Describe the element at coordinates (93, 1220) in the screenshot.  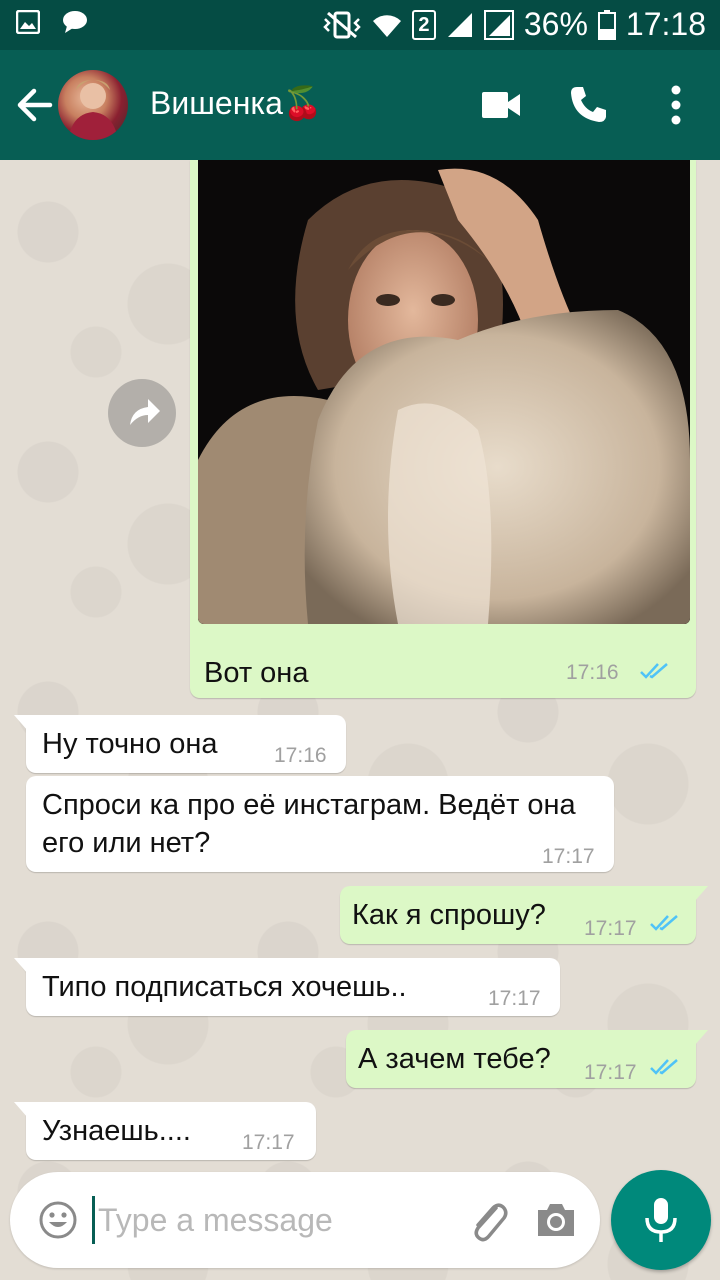
I see `text-caret` at that location.